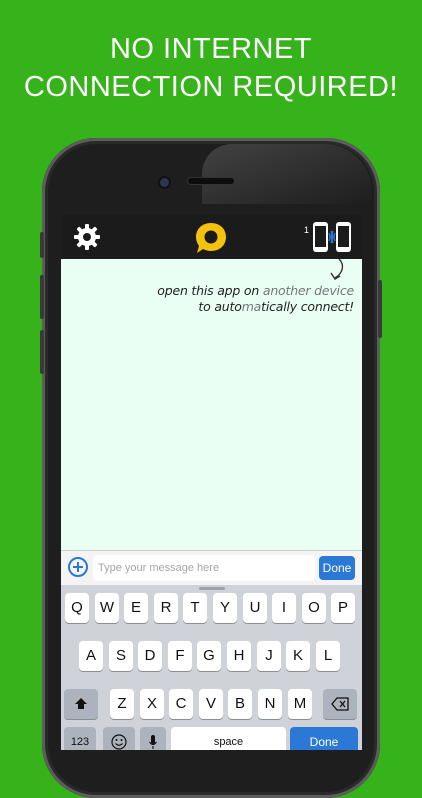  Describe the element at coordinates (204, 568) in the screenshot. I see `message-input` at that location.